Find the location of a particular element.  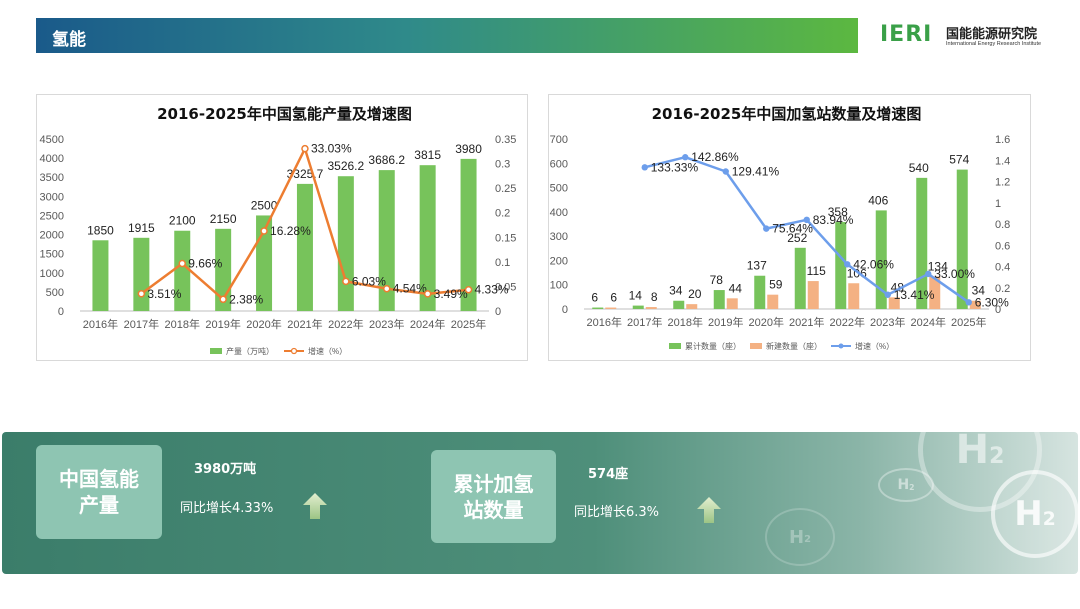

y2-tick-label: 0 is located at coordinates (498, 312).